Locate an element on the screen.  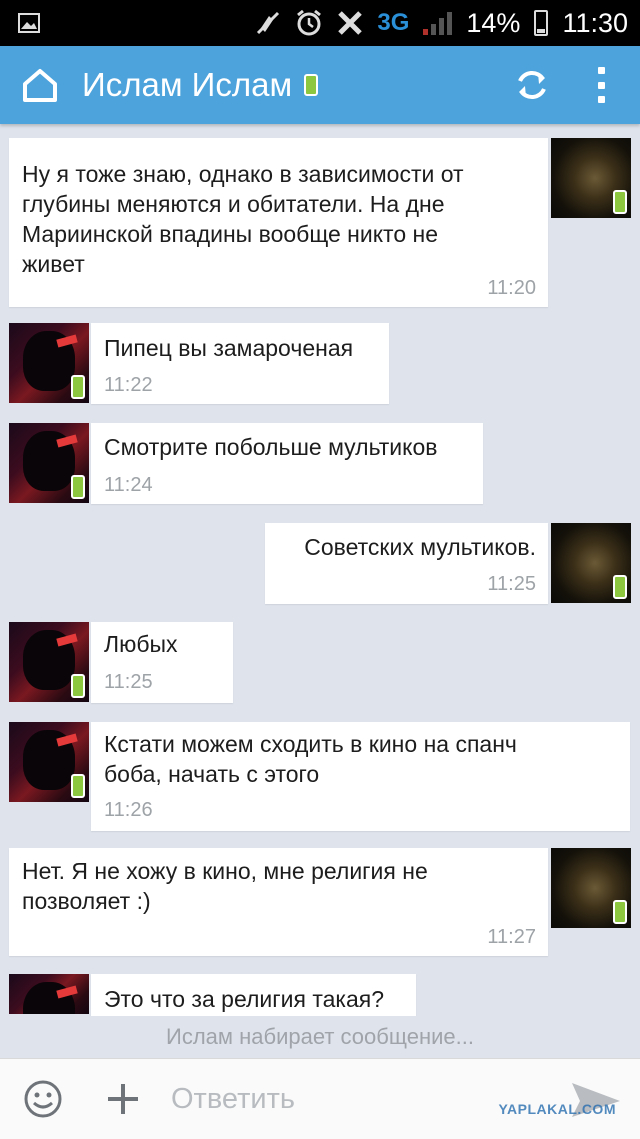
message-incoming: Смотрите побольше мультиков 11:24 is located at coordinates (287, 463).